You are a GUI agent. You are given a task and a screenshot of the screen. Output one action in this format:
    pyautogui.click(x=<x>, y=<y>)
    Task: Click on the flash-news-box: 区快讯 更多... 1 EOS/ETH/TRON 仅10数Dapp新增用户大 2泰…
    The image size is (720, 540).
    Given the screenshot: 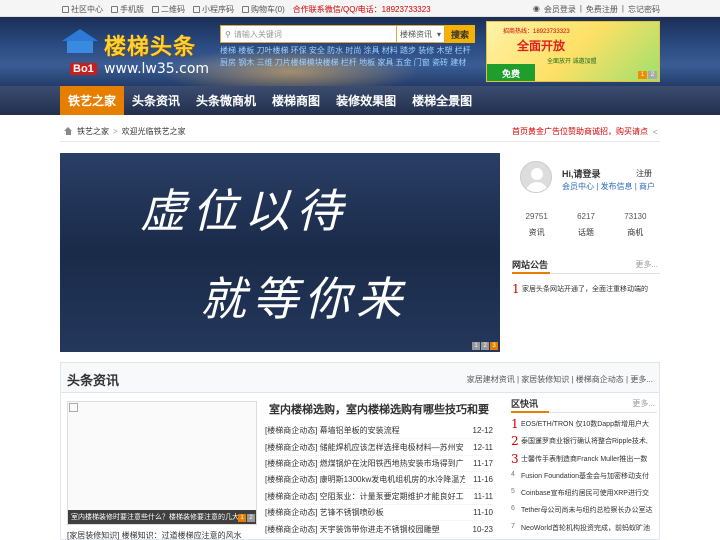 What is the action you would take?
    pyautogui.click(x=584, y=467)
    